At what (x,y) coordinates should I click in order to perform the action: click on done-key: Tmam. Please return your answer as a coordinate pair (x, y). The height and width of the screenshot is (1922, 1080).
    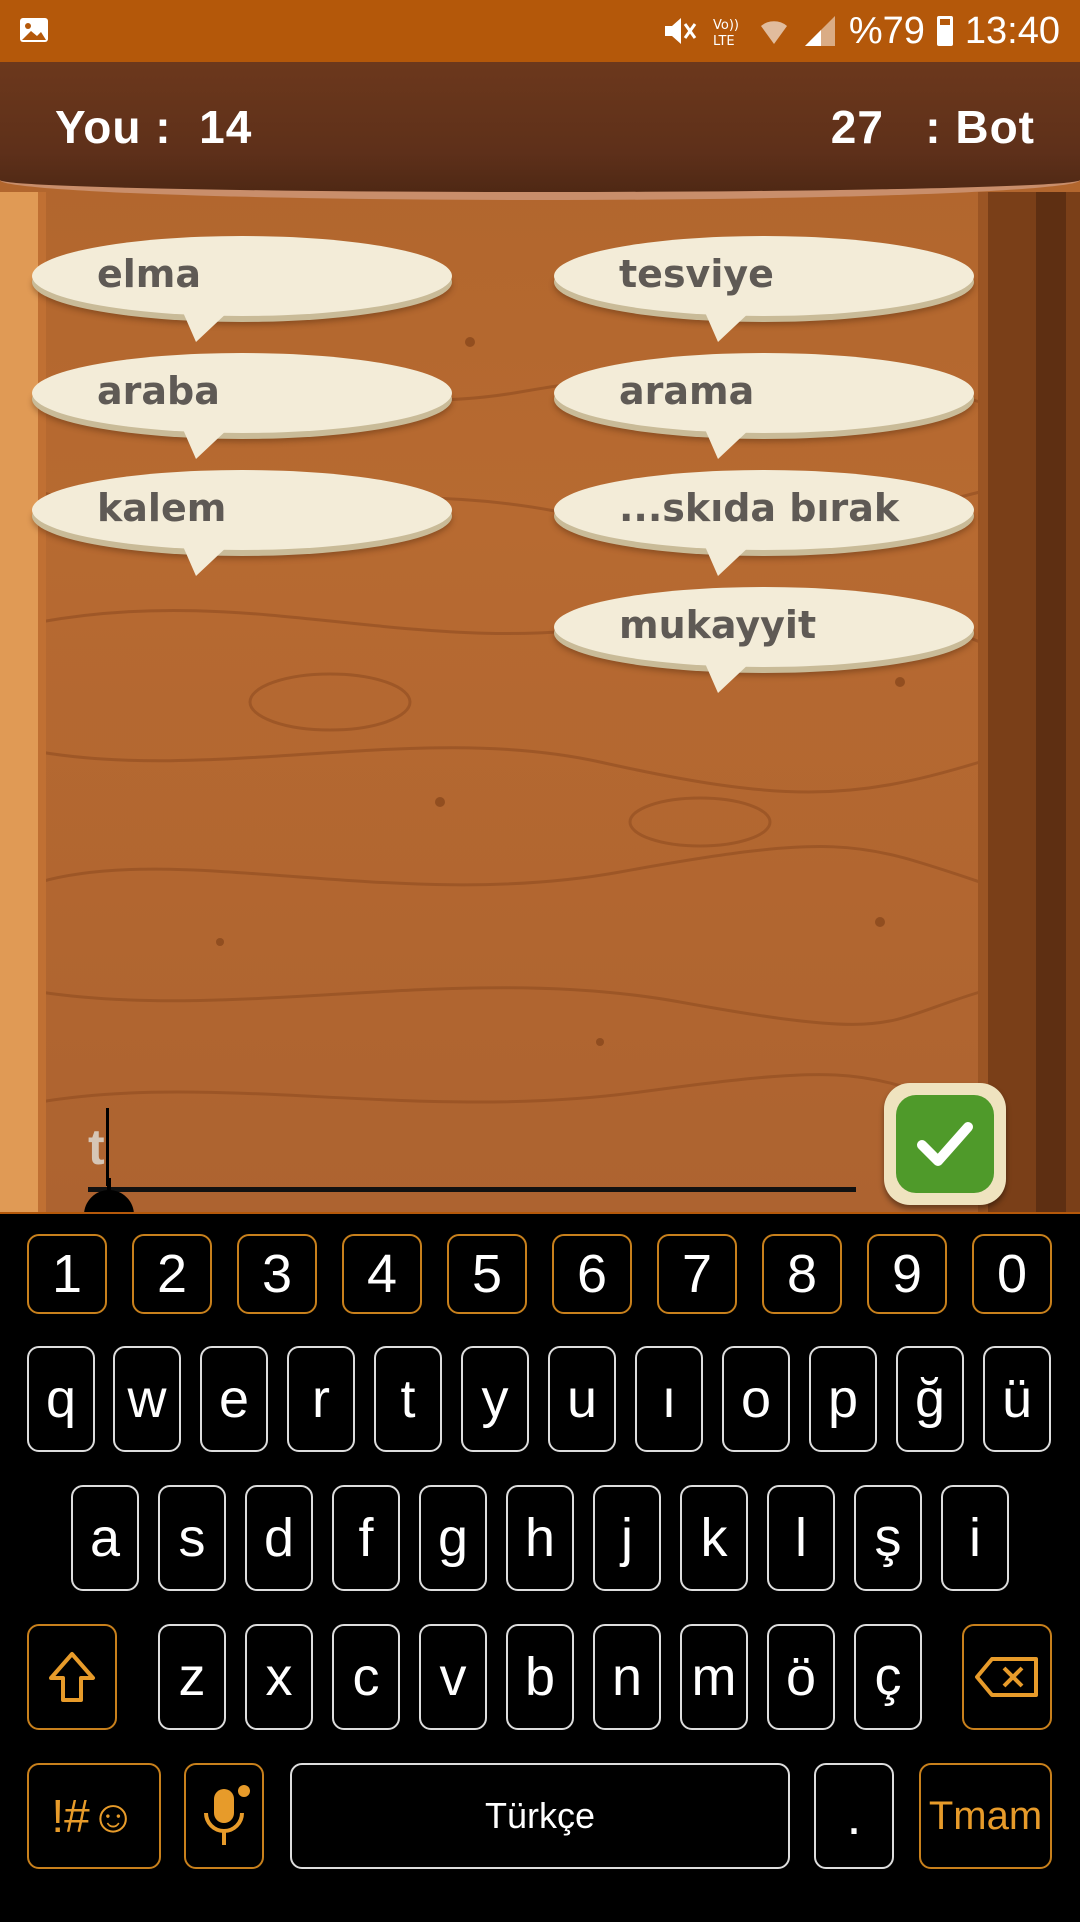
    Looking at the image, I should click on (985, 1816).